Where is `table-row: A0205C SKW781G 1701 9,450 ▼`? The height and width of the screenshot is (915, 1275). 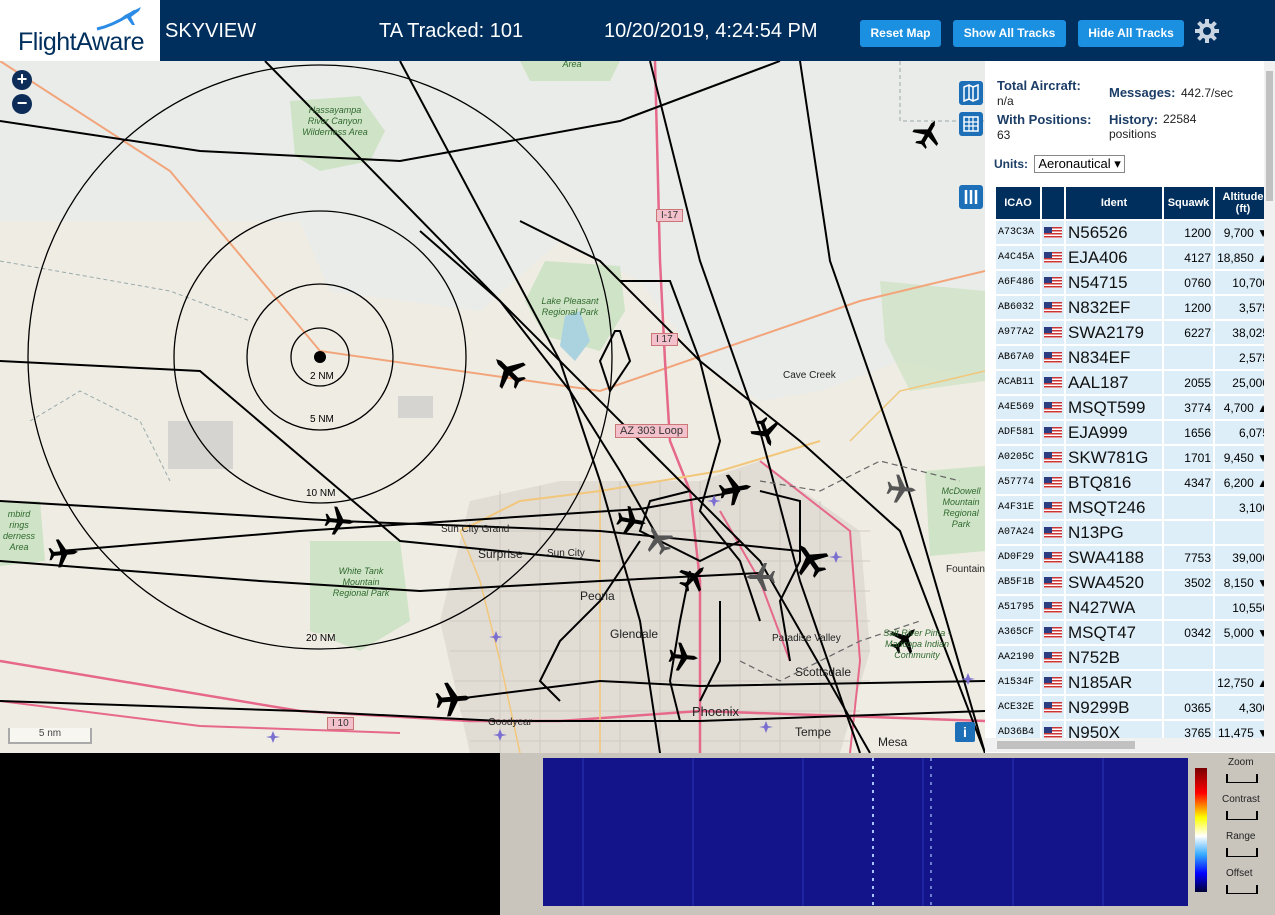 table-row: A0205C SKW781G 1701 9,450 ▼ is located at coordinates (1133, 457).